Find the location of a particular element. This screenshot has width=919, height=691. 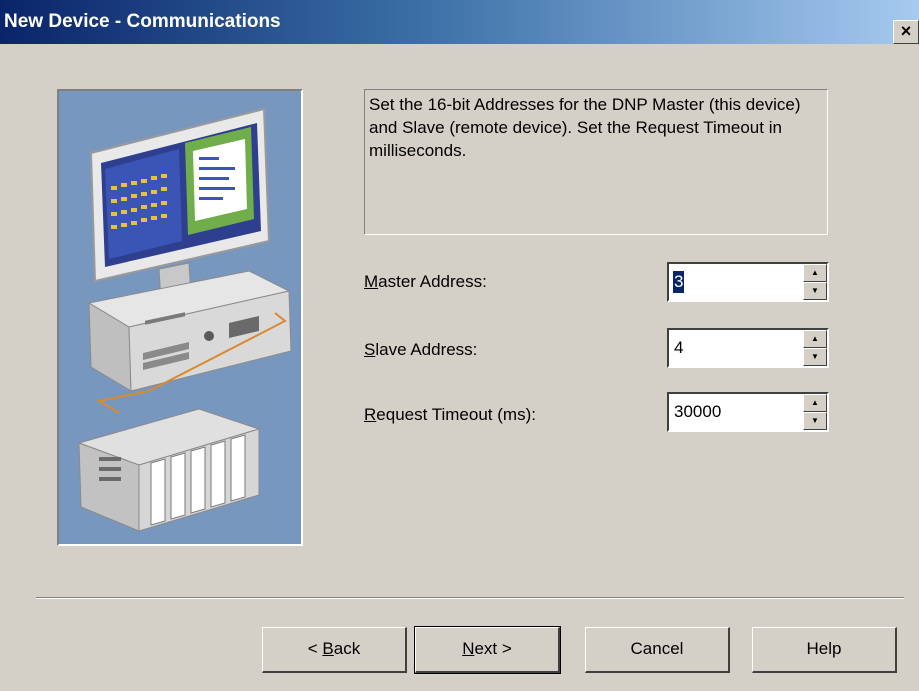

master-address-label-text: aster Address: is located at coordinates (432, 281).